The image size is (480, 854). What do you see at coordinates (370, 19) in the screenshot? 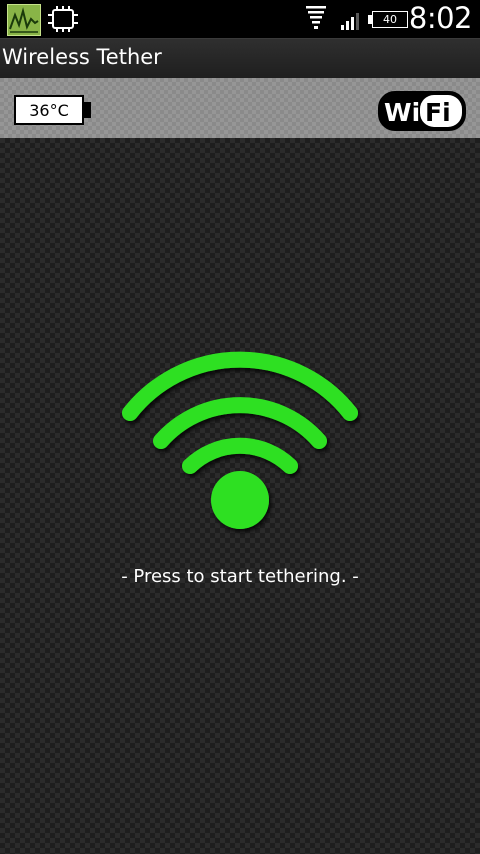
I see `battery-cap` at bounding box center [370, 19].